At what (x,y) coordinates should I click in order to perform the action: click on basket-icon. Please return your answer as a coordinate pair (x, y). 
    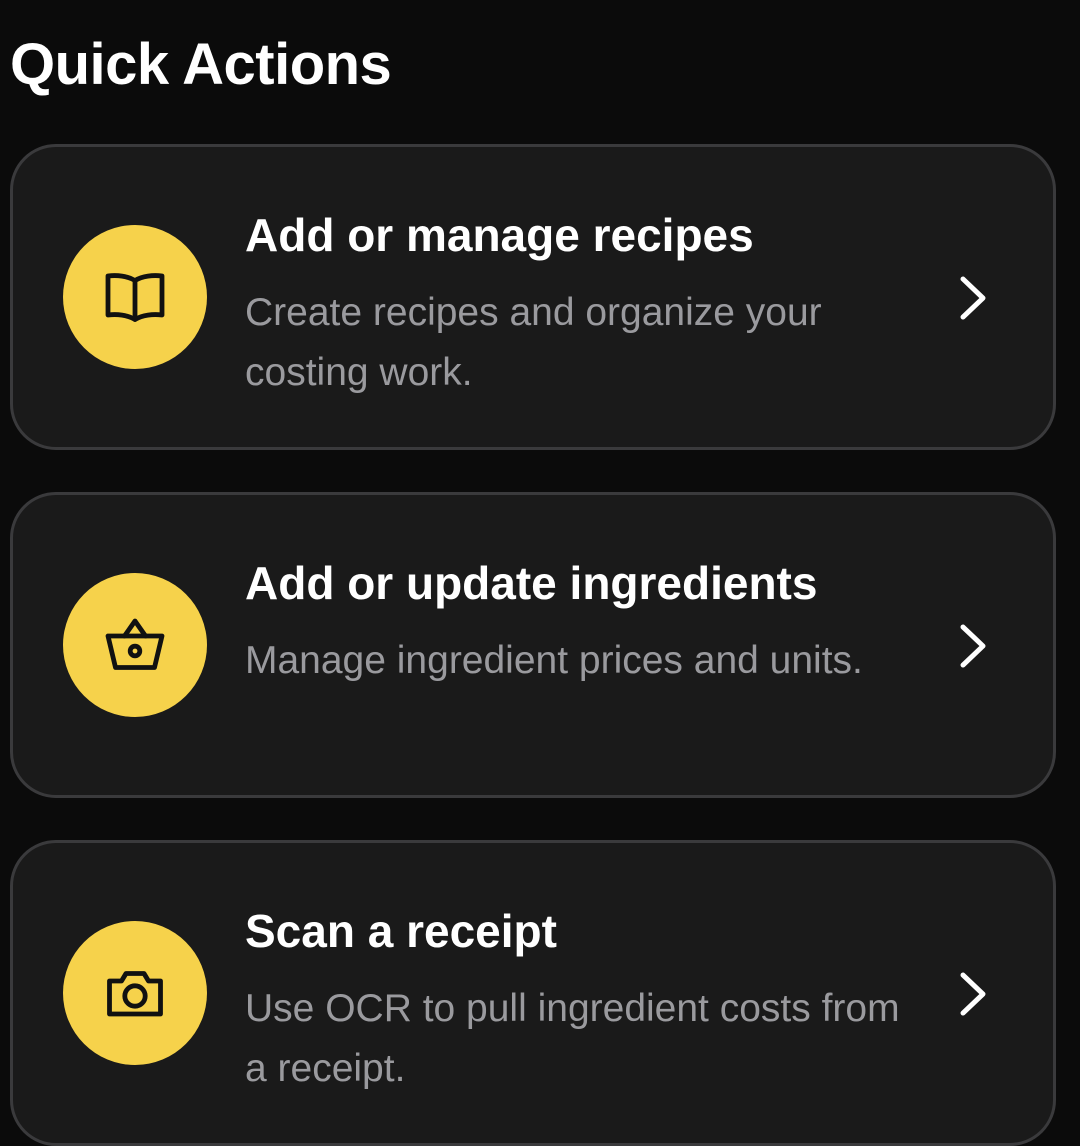
    Looking at the image, I should click on (135, 644).